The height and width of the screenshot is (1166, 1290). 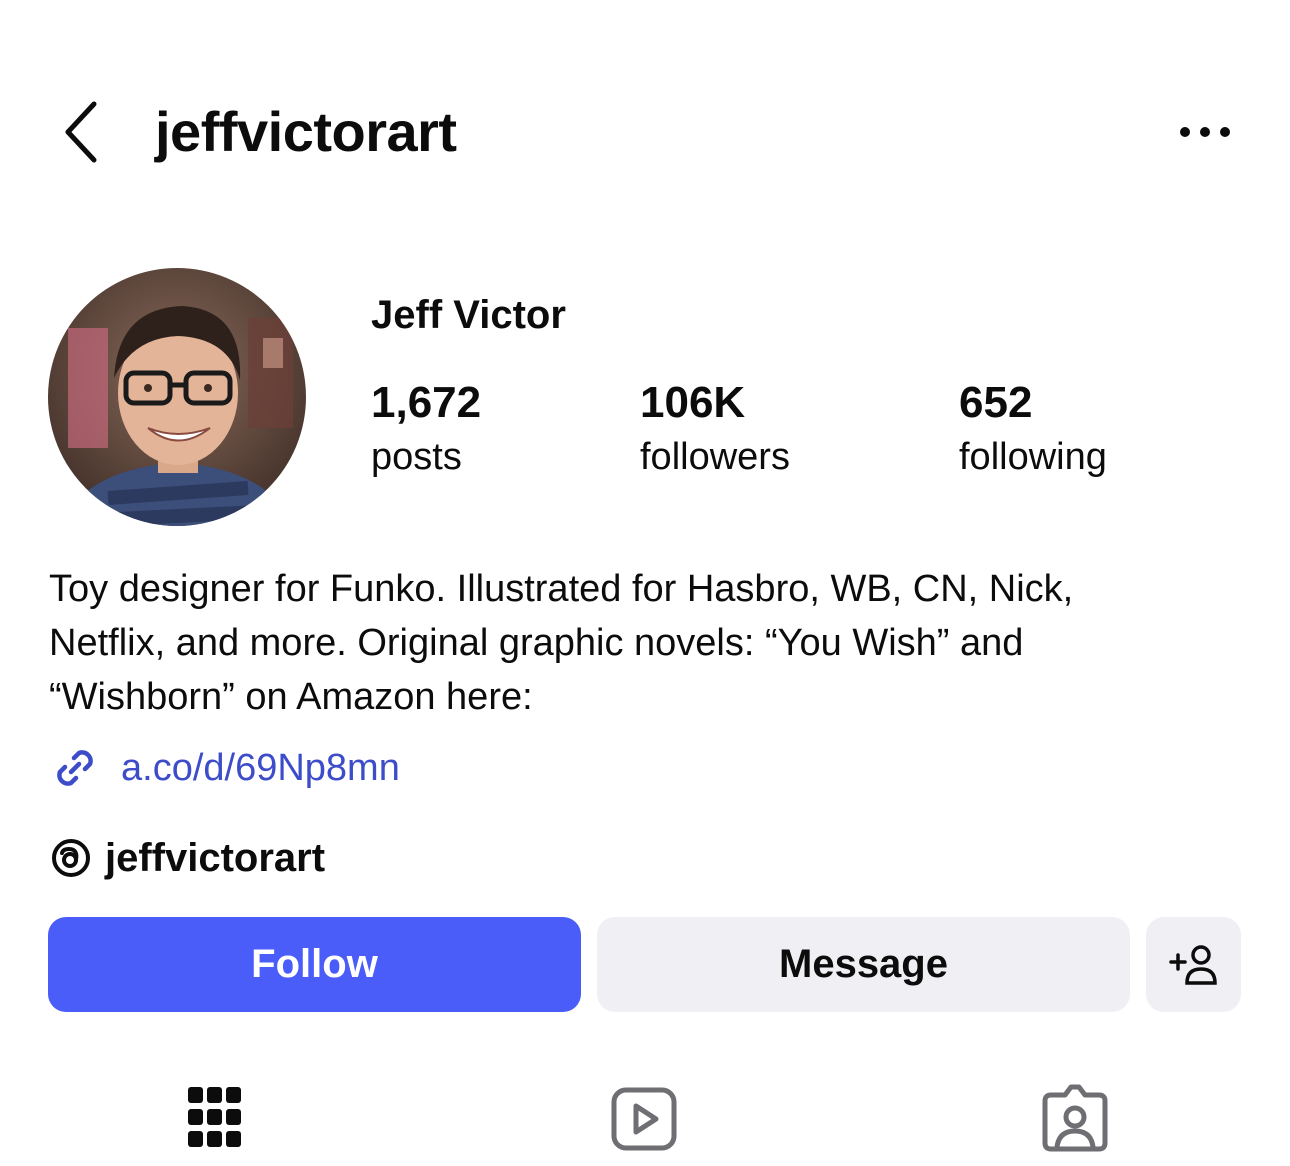 I want to click on stat-label: followers, so click(x=715, y=457).